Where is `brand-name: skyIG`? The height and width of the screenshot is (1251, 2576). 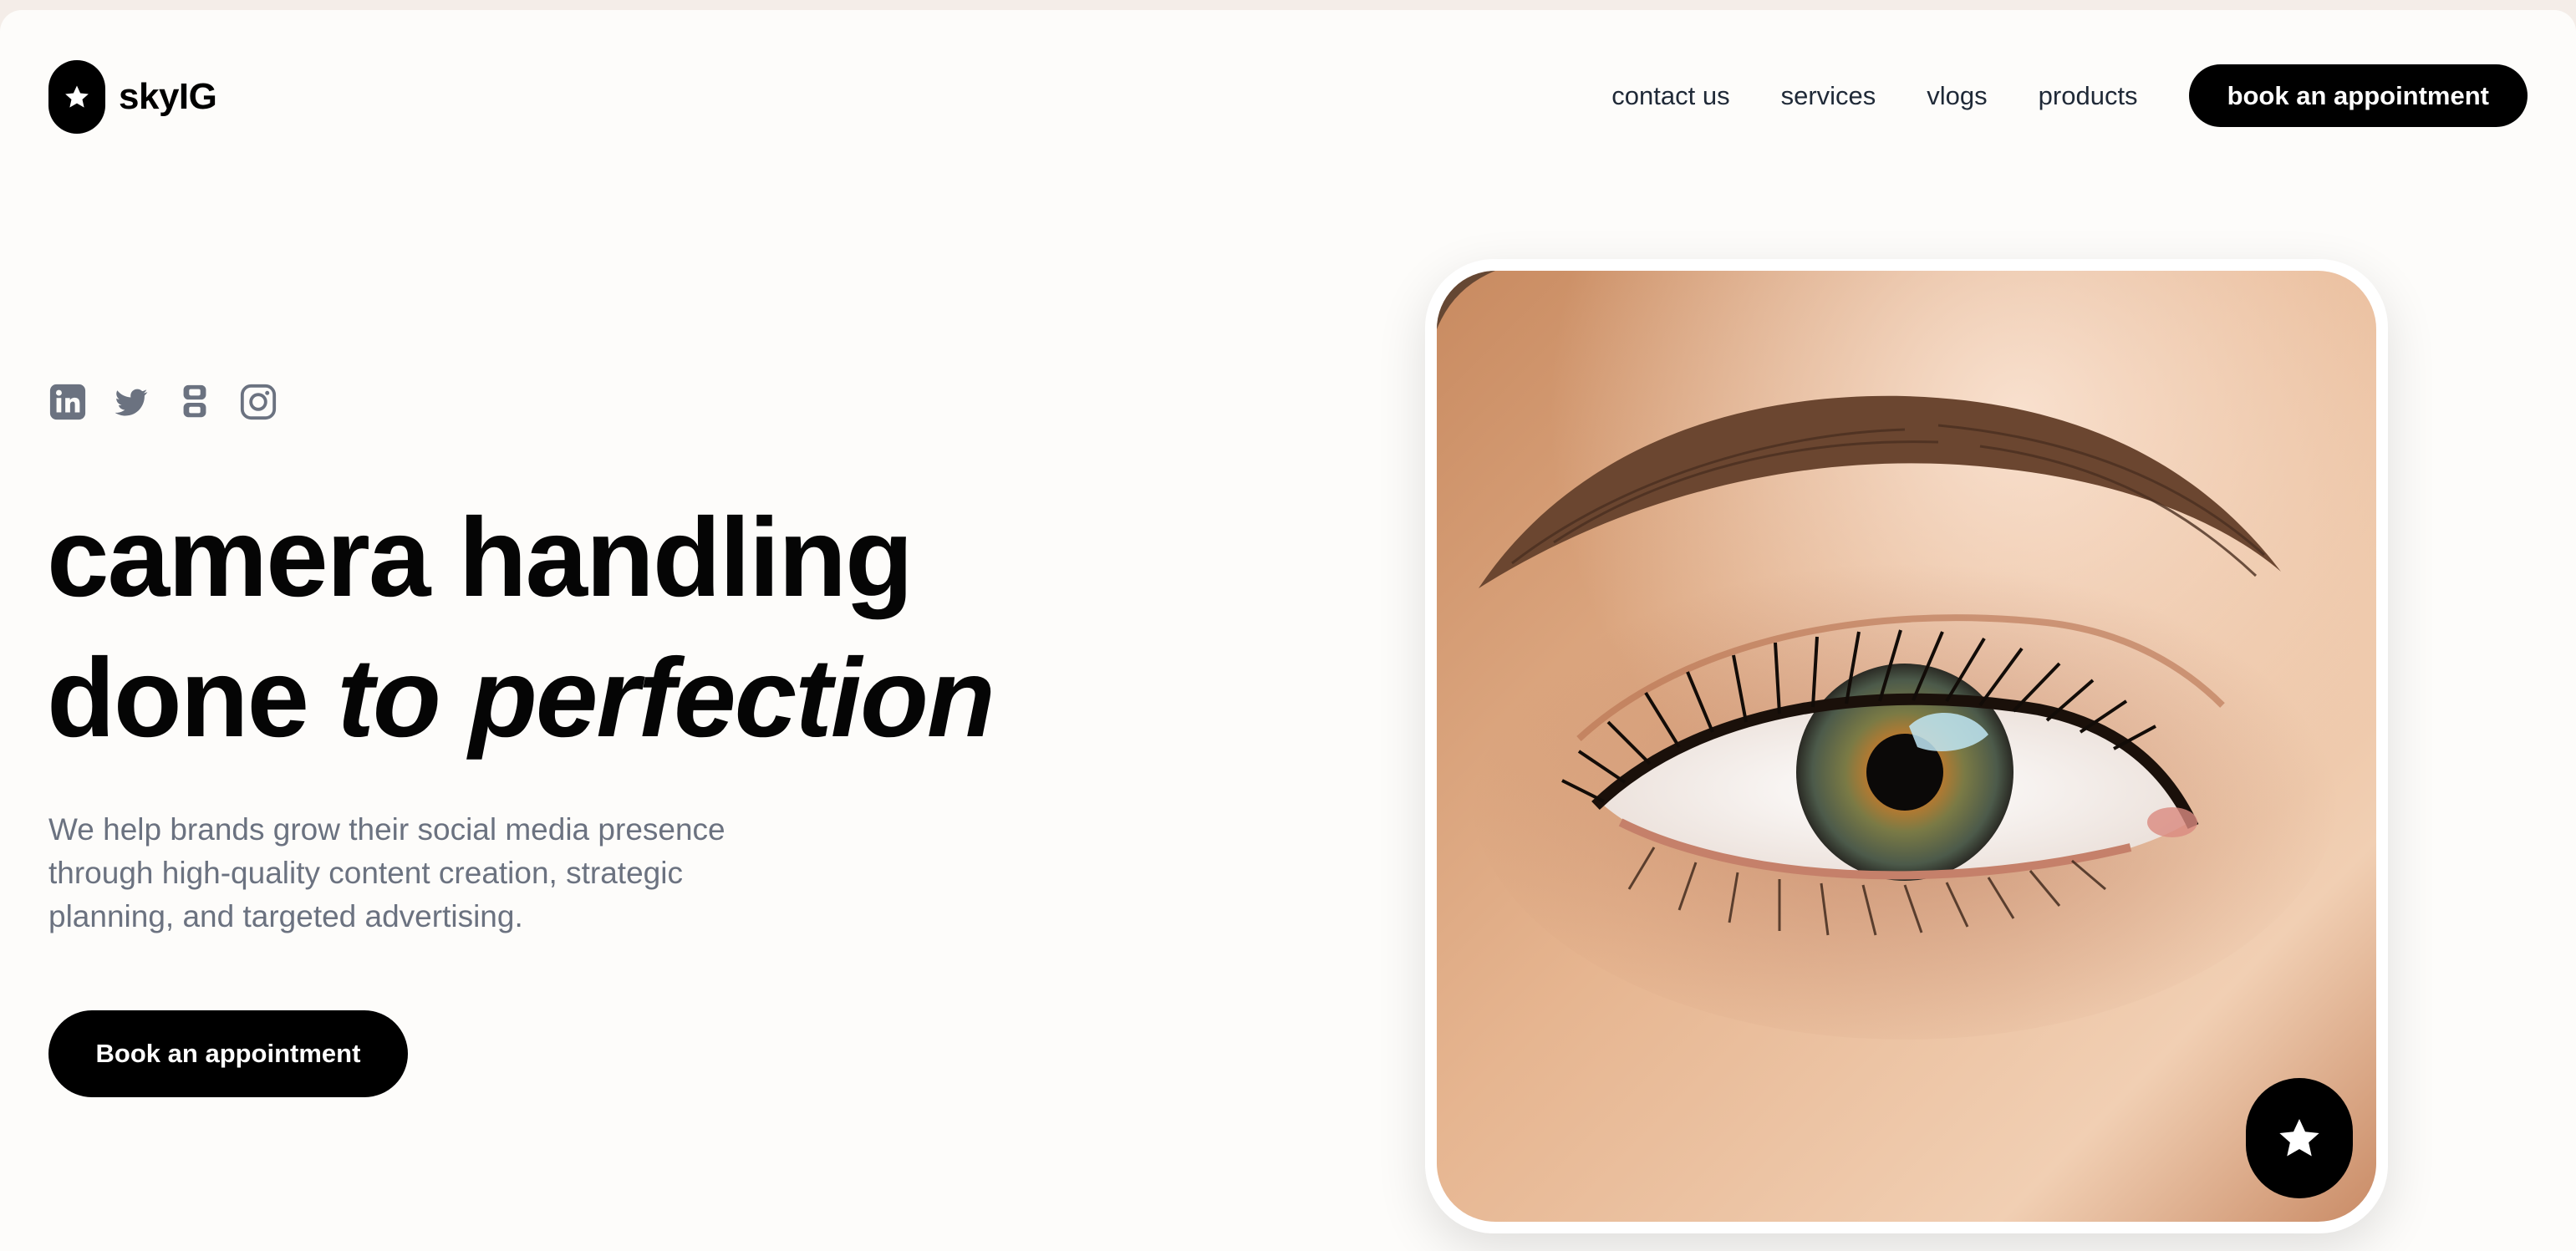
brand-name: skyIG is located at coordinates (168, 96).